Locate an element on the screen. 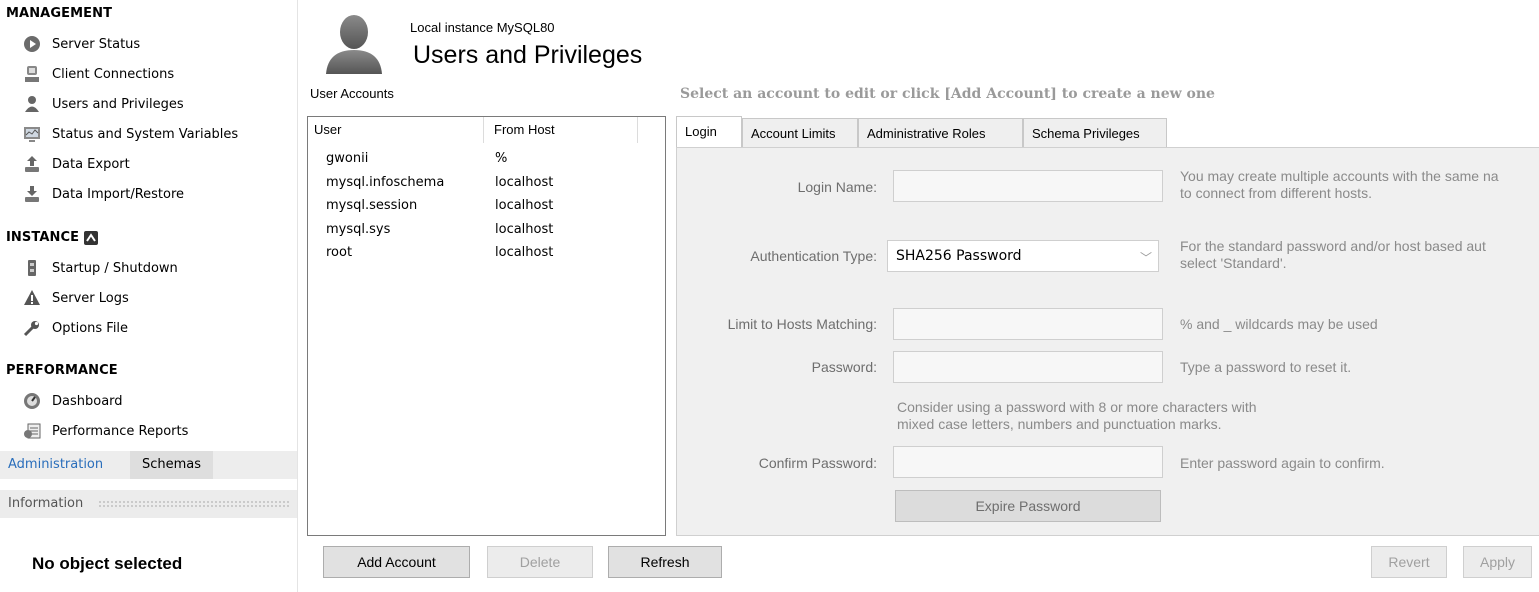 The width and height of the screenshot is (1539, 592). auth-type-label: Authentication Type: is located at coordinates (813, 256).